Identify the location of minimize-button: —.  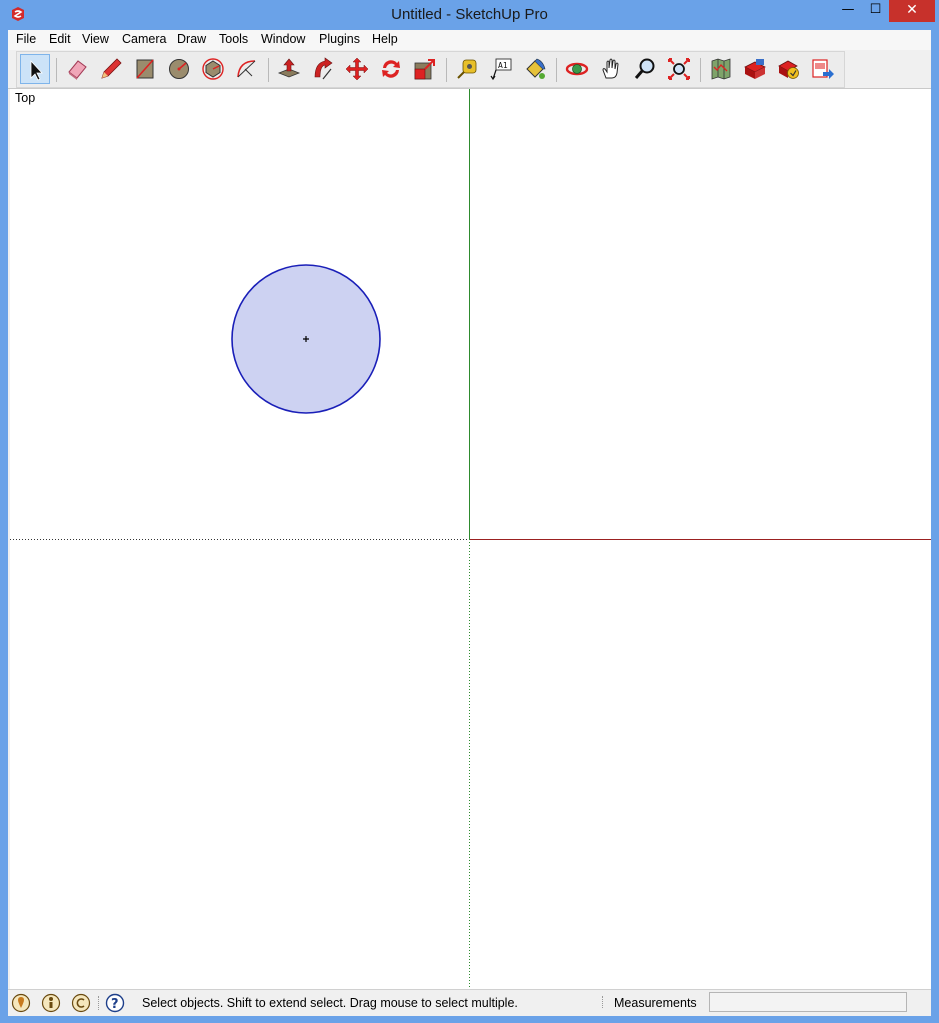
(848, 11).